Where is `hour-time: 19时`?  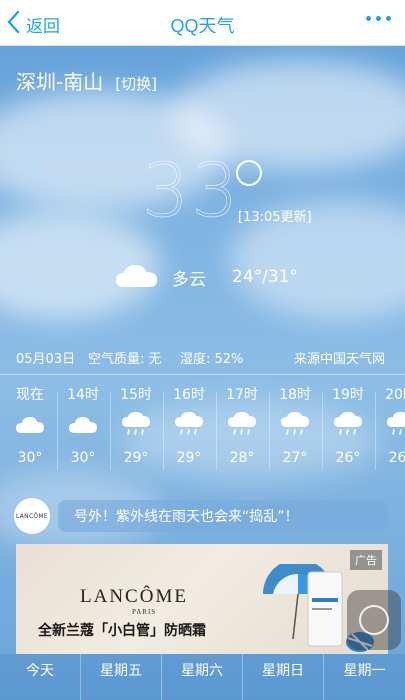 hour-time: 19时 is located at coordinates (348, 395).